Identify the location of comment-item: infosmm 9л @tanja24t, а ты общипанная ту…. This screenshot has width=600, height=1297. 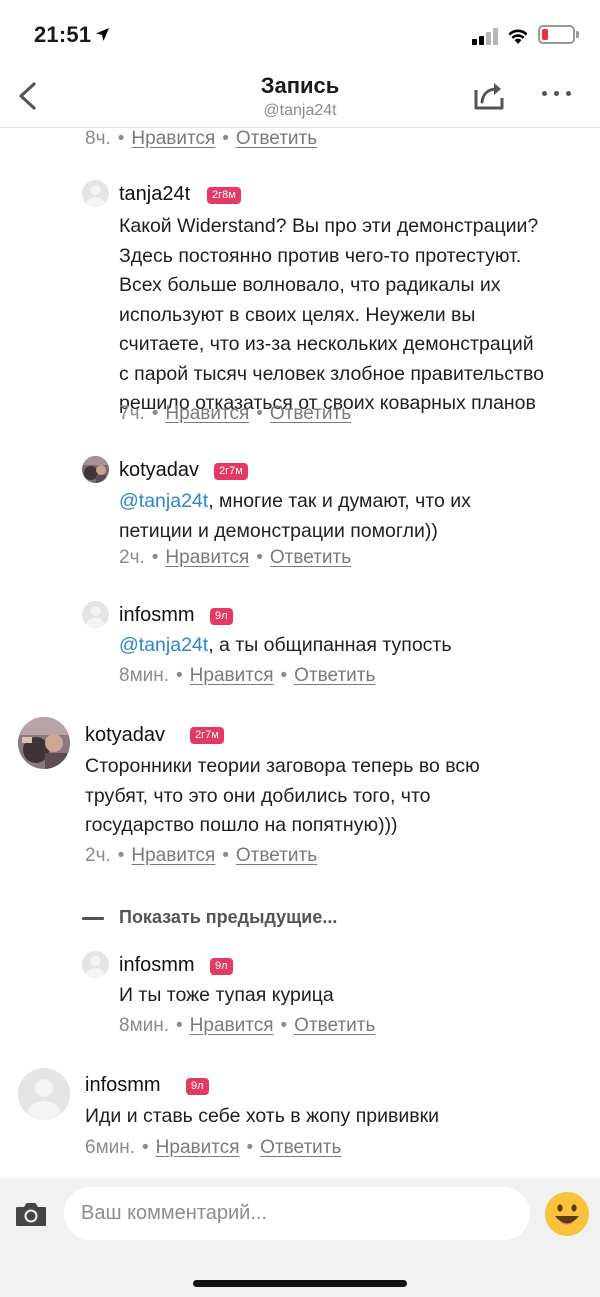
(300, 646).